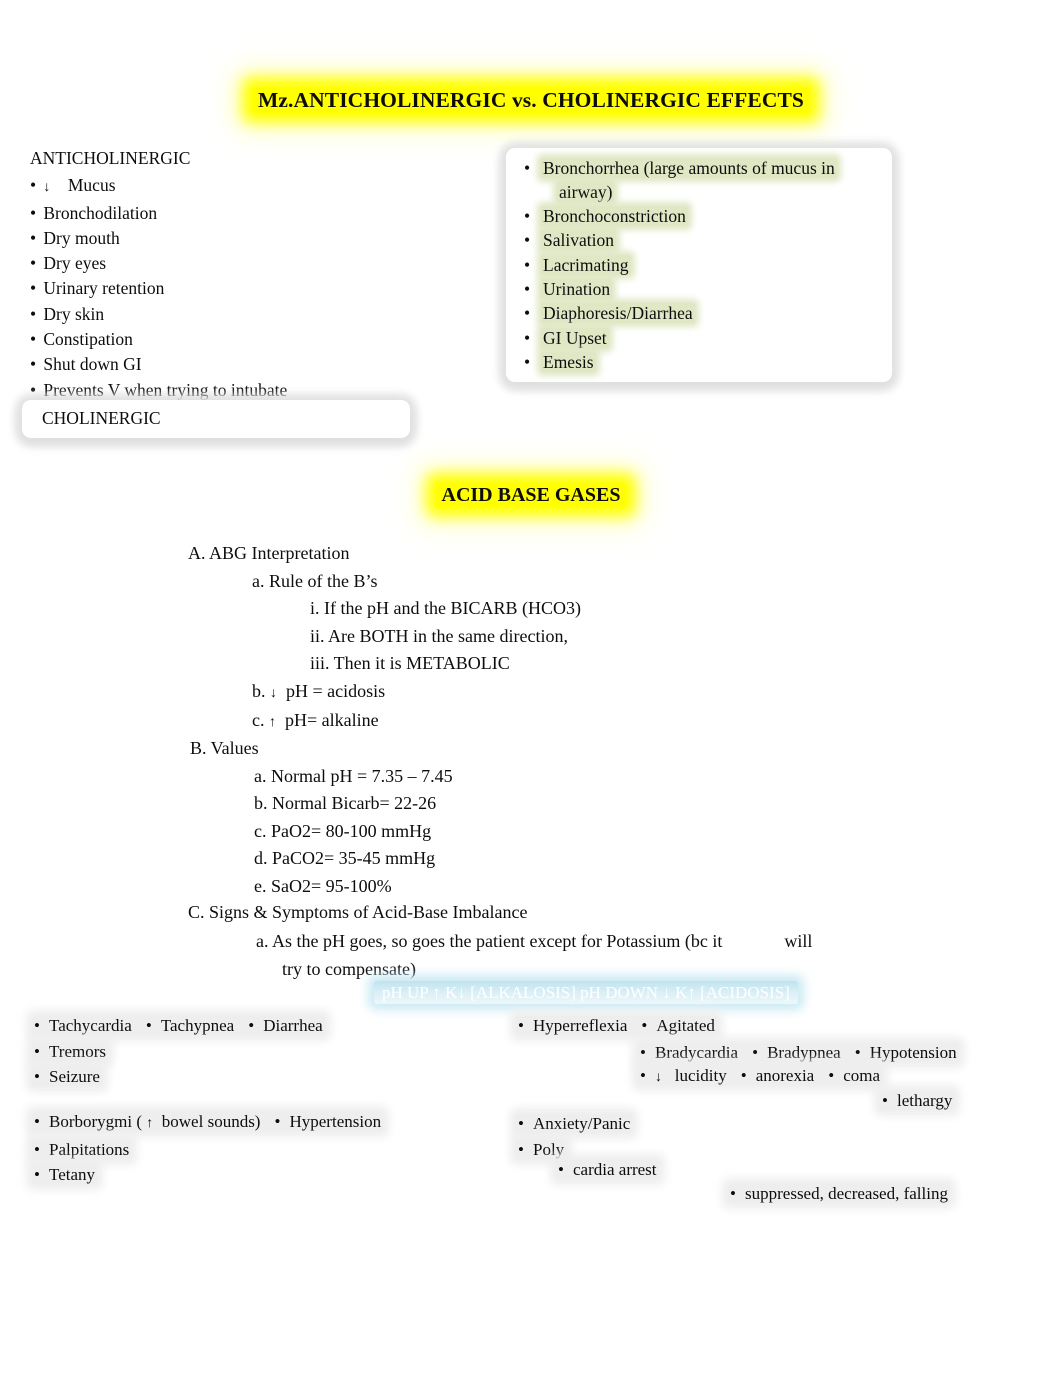 The height and width of the screenshot is (1377, 1062). Describe the element at coordinates (91, 185) in the screenshot. I see `list-item-label: Mucus` at that location.